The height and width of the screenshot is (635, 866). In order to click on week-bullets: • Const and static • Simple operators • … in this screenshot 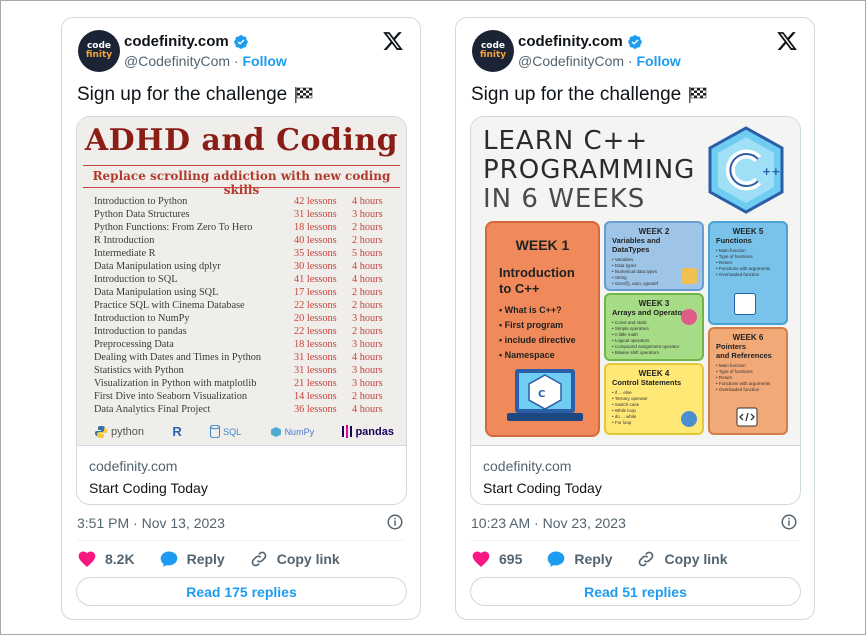, I will do `click(654, 338)`.